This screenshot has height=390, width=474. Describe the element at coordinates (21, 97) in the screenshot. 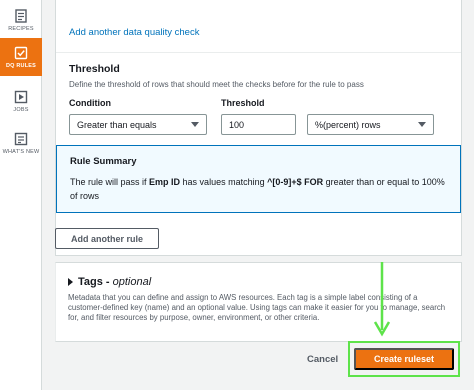

I see `jobs-icon` at that location.